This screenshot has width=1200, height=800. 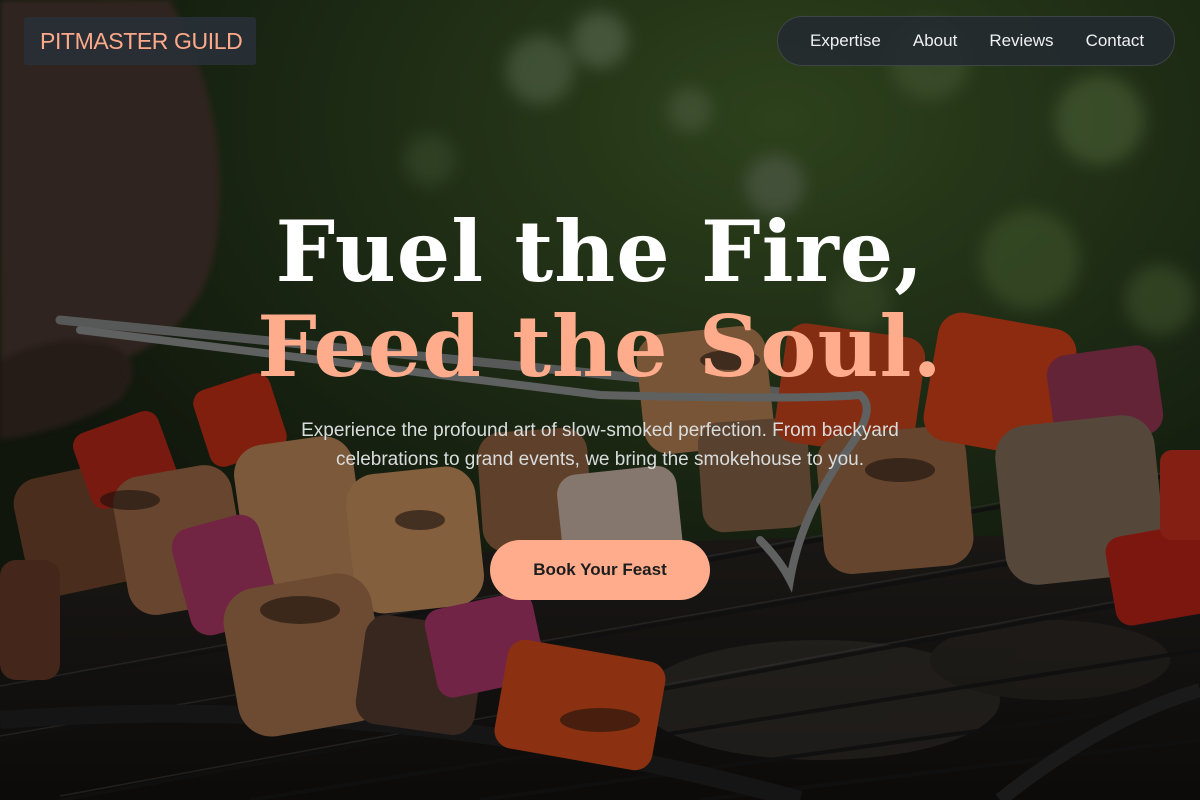 I want to click on logo-text: PITMASTER GUILD, so click(x=141, y=40).